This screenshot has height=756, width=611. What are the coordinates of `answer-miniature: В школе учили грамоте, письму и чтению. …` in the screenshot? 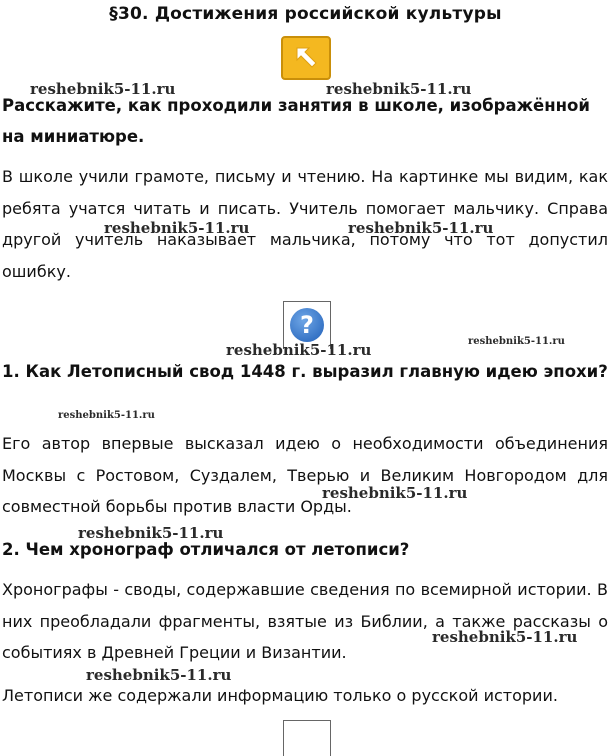 It's located at (305, 224).